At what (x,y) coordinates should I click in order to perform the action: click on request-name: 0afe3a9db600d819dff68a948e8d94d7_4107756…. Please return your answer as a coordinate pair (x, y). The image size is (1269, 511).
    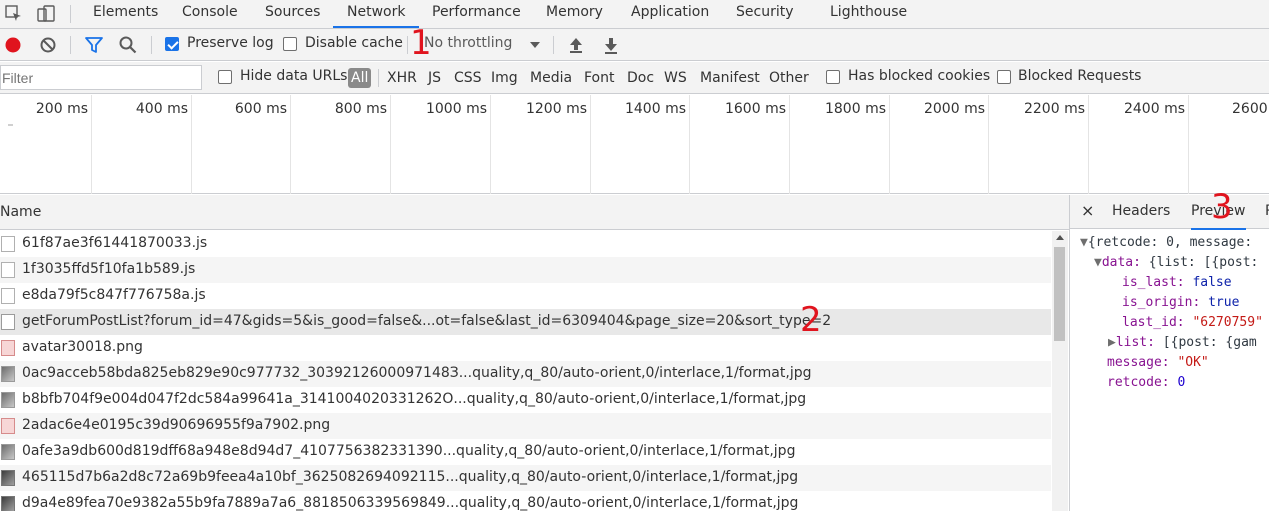
    Looking at the image, I should click on (409, 451).